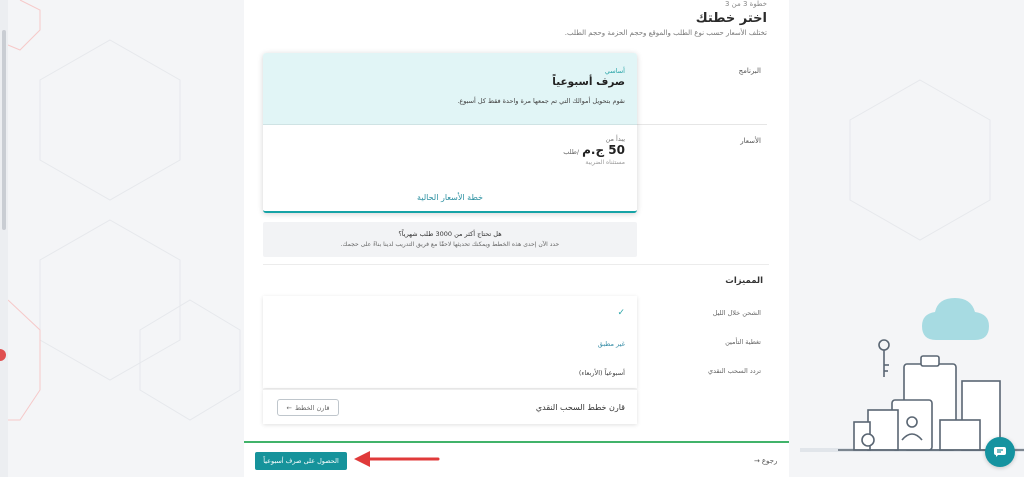  What do you see at coordinates (731, 18) in the screenshot?
I see `page-title: اختر خطتك` at bounding box center [731, 18].